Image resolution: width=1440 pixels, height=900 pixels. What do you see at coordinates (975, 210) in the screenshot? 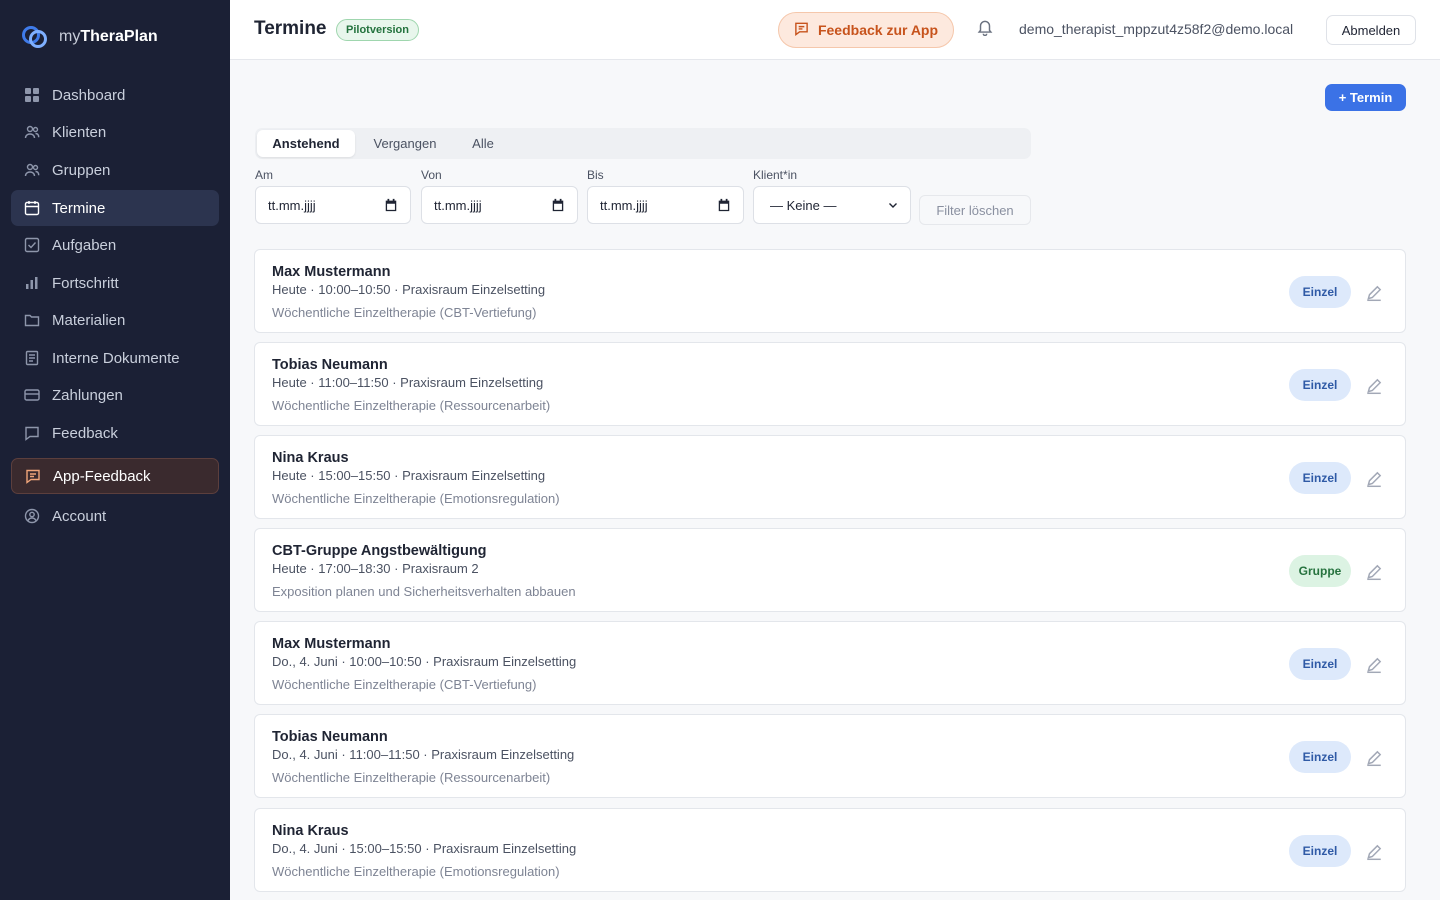
I see `clear-filters-button: Filter löschen` at bounding box center [975, 210].